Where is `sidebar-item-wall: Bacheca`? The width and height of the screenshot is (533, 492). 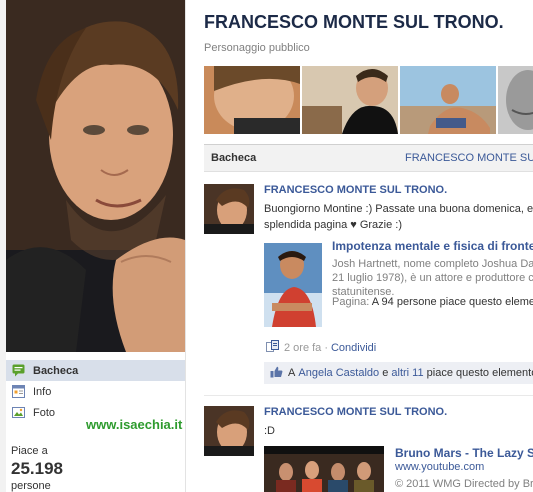
sidebar-item-wall: Bacheca is located at coordinates (95, 370).